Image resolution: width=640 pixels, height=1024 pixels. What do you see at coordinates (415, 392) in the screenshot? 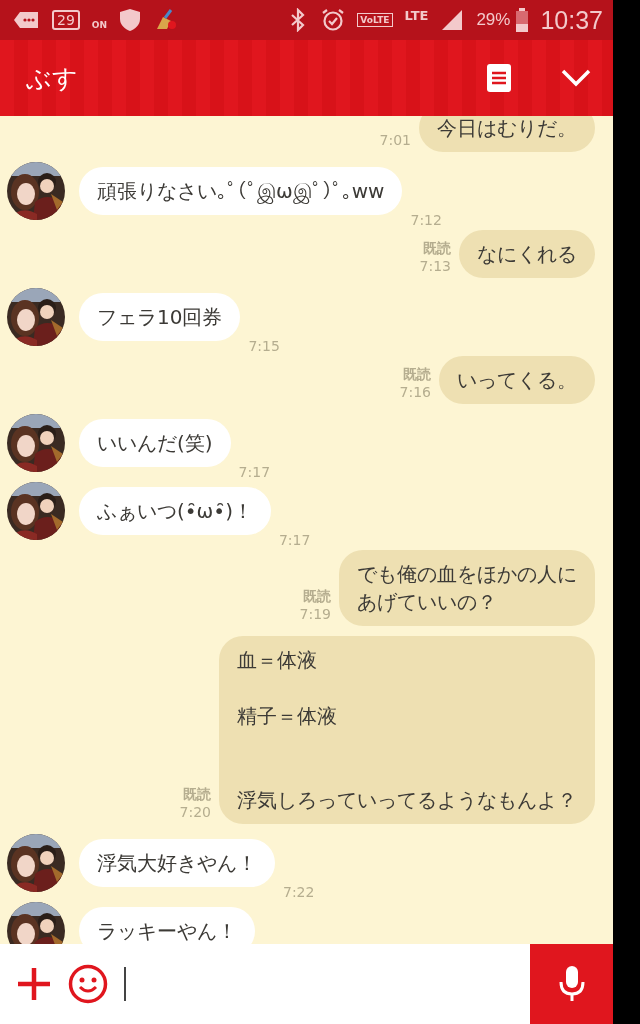
I see `message-time: 7:16` at bounding box center [415, 392].